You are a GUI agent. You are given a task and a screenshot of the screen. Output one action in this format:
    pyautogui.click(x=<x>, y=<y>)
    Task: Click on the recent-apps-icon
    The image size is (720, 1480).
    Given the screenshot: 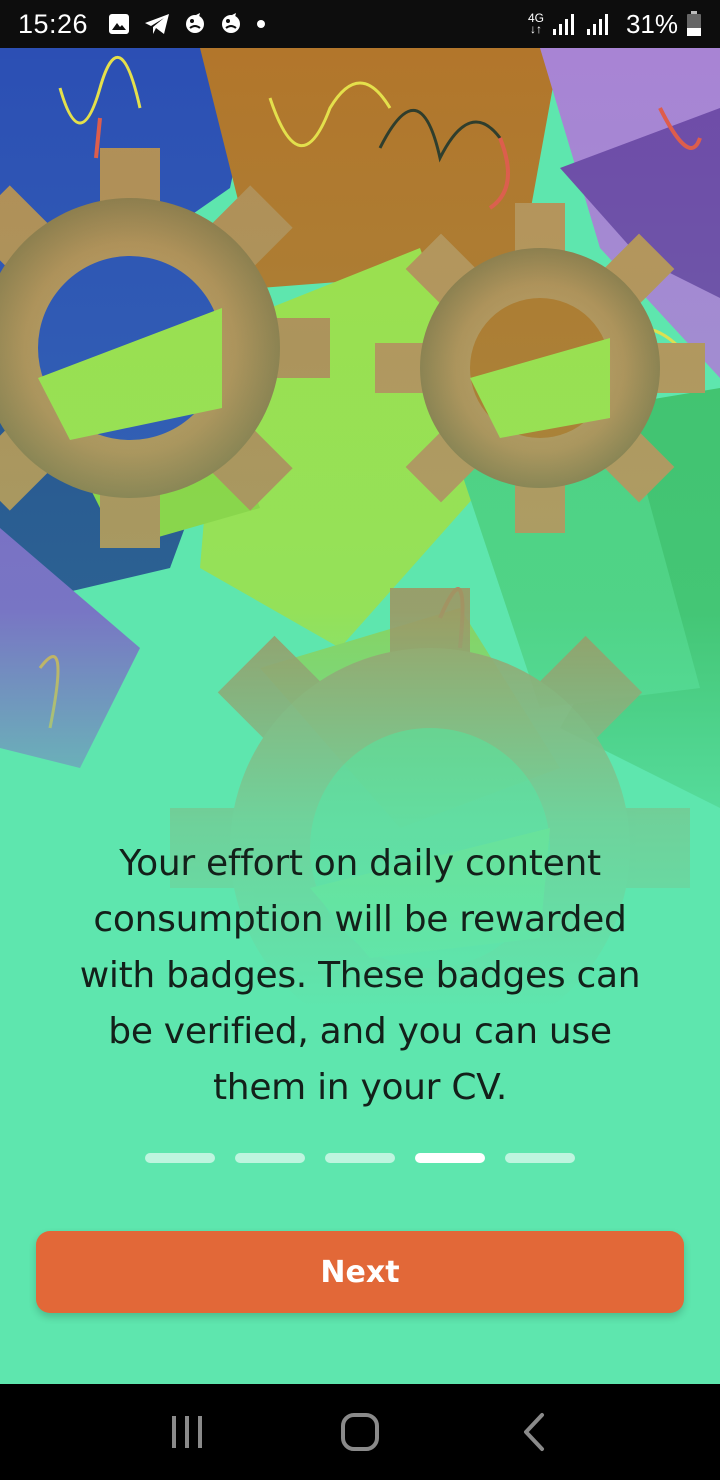 What is the action you would take?
    pyautogui.click(x=186, y=1432)
    